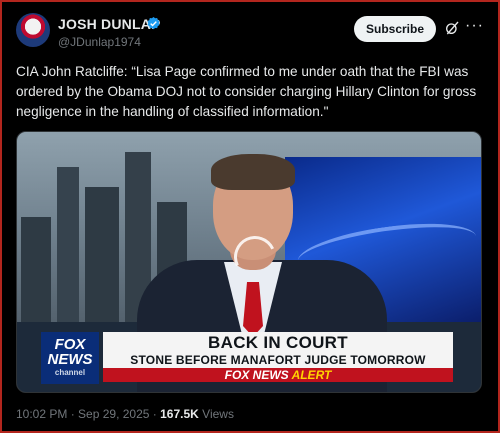 The height and width of the screenshot is (433, 500). I want to click on logo-line-news: NEWS, so click(70, 359).